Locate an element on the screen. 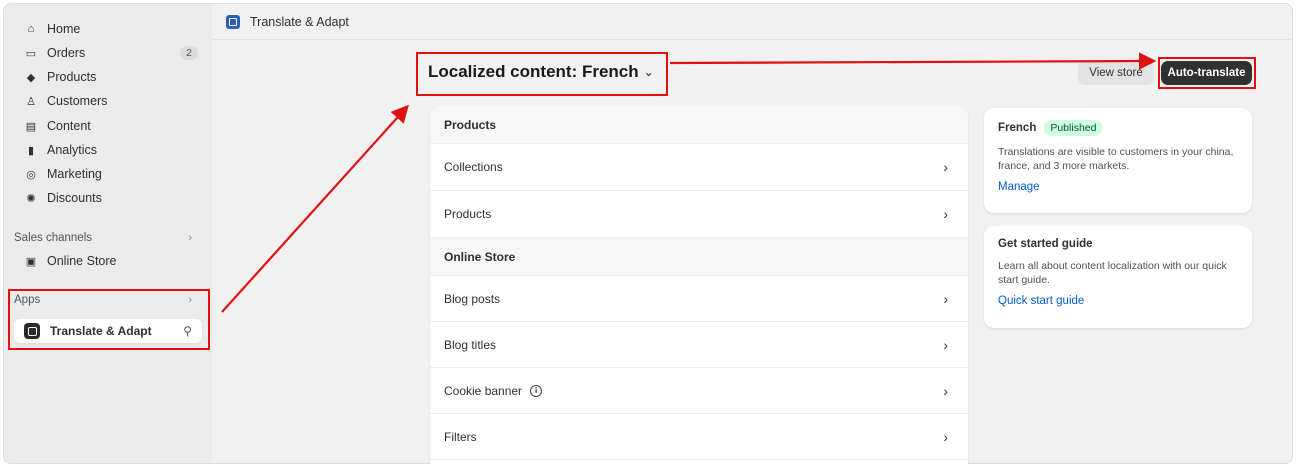  tag-icon: ◆ is located at coordinates (31, 77).